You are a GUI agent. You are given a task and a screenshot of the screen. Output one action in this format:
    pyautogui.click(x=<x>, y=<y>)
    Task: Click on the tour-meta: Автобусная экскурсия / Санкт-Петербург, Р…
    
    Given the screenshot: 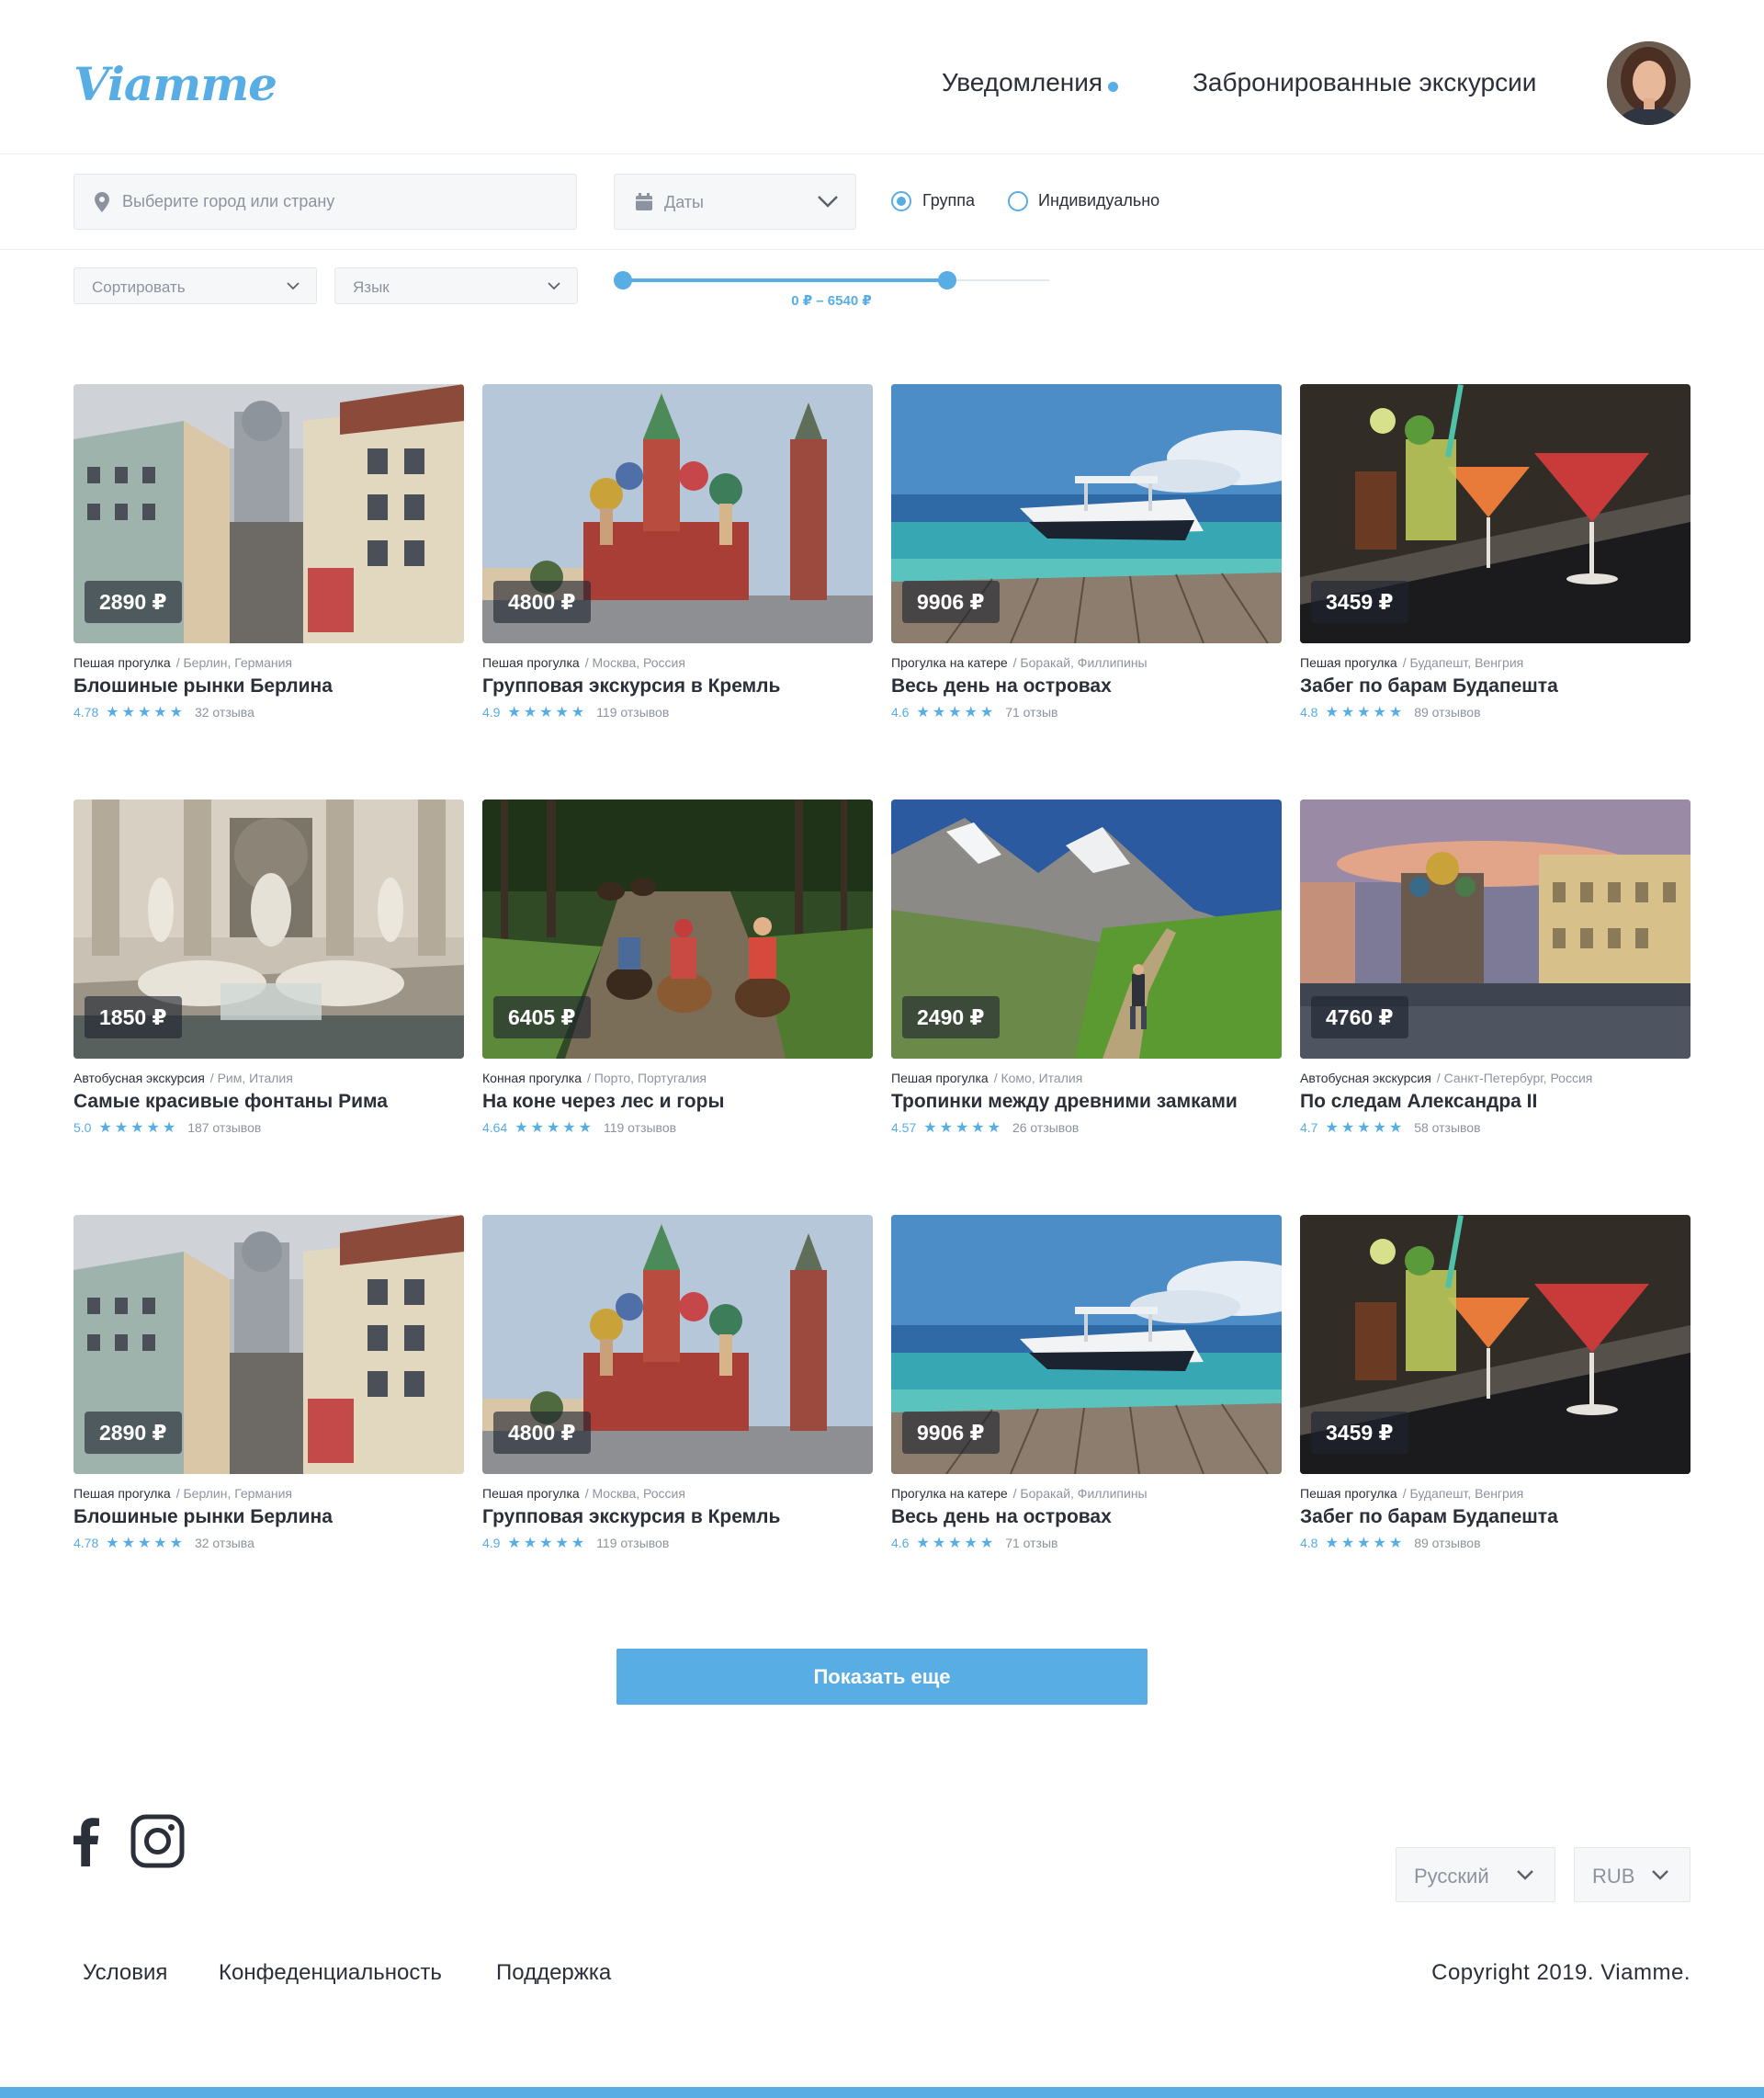 What is the action you would take?
    pyautogui.click(x=1446, y=1078)
    